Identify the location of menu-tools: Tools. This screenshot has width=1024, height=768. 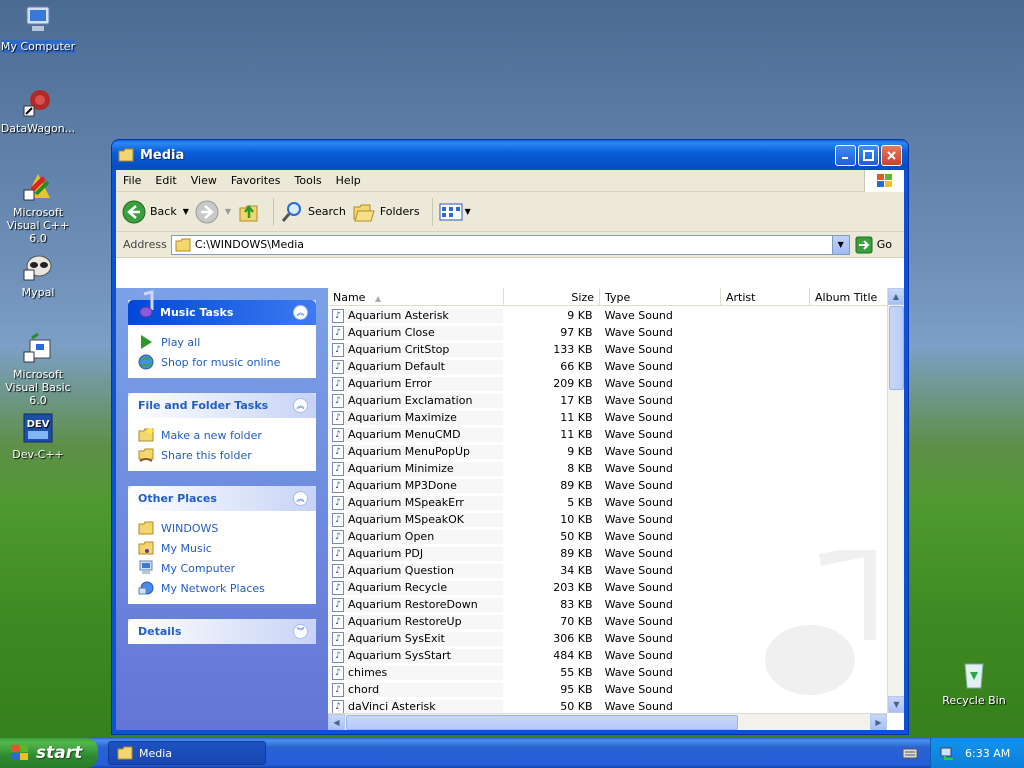
(308, 180).